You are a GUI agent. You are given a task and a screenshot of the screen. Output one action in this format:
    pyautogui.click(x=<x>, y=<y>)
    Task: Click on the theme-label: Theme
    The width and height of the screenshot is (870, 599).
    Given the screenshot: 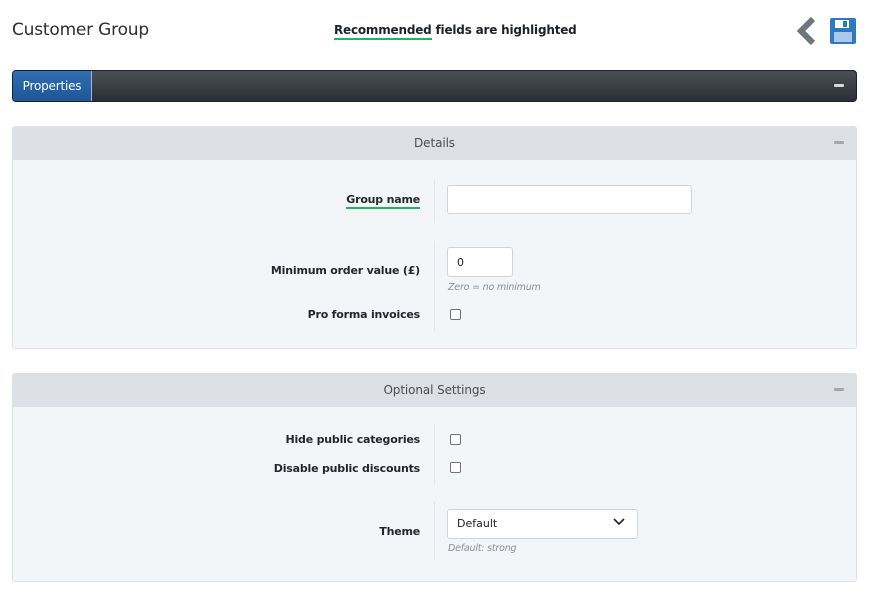 What is the action you would take?
    pyautogui.click(x=399, y=531)
    